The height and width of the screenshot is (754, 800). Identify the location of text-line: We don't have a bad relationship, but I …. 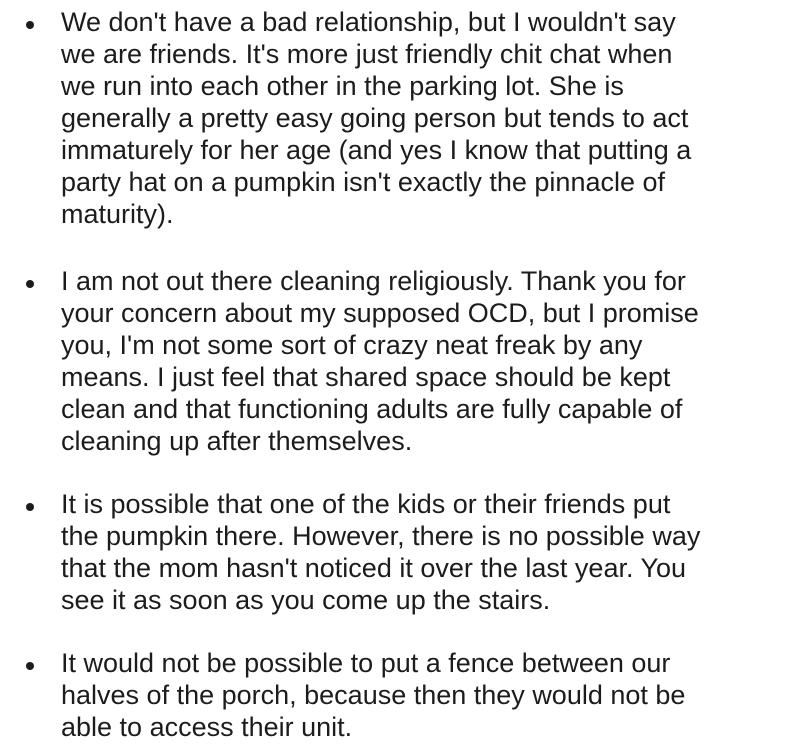
(368, 22).